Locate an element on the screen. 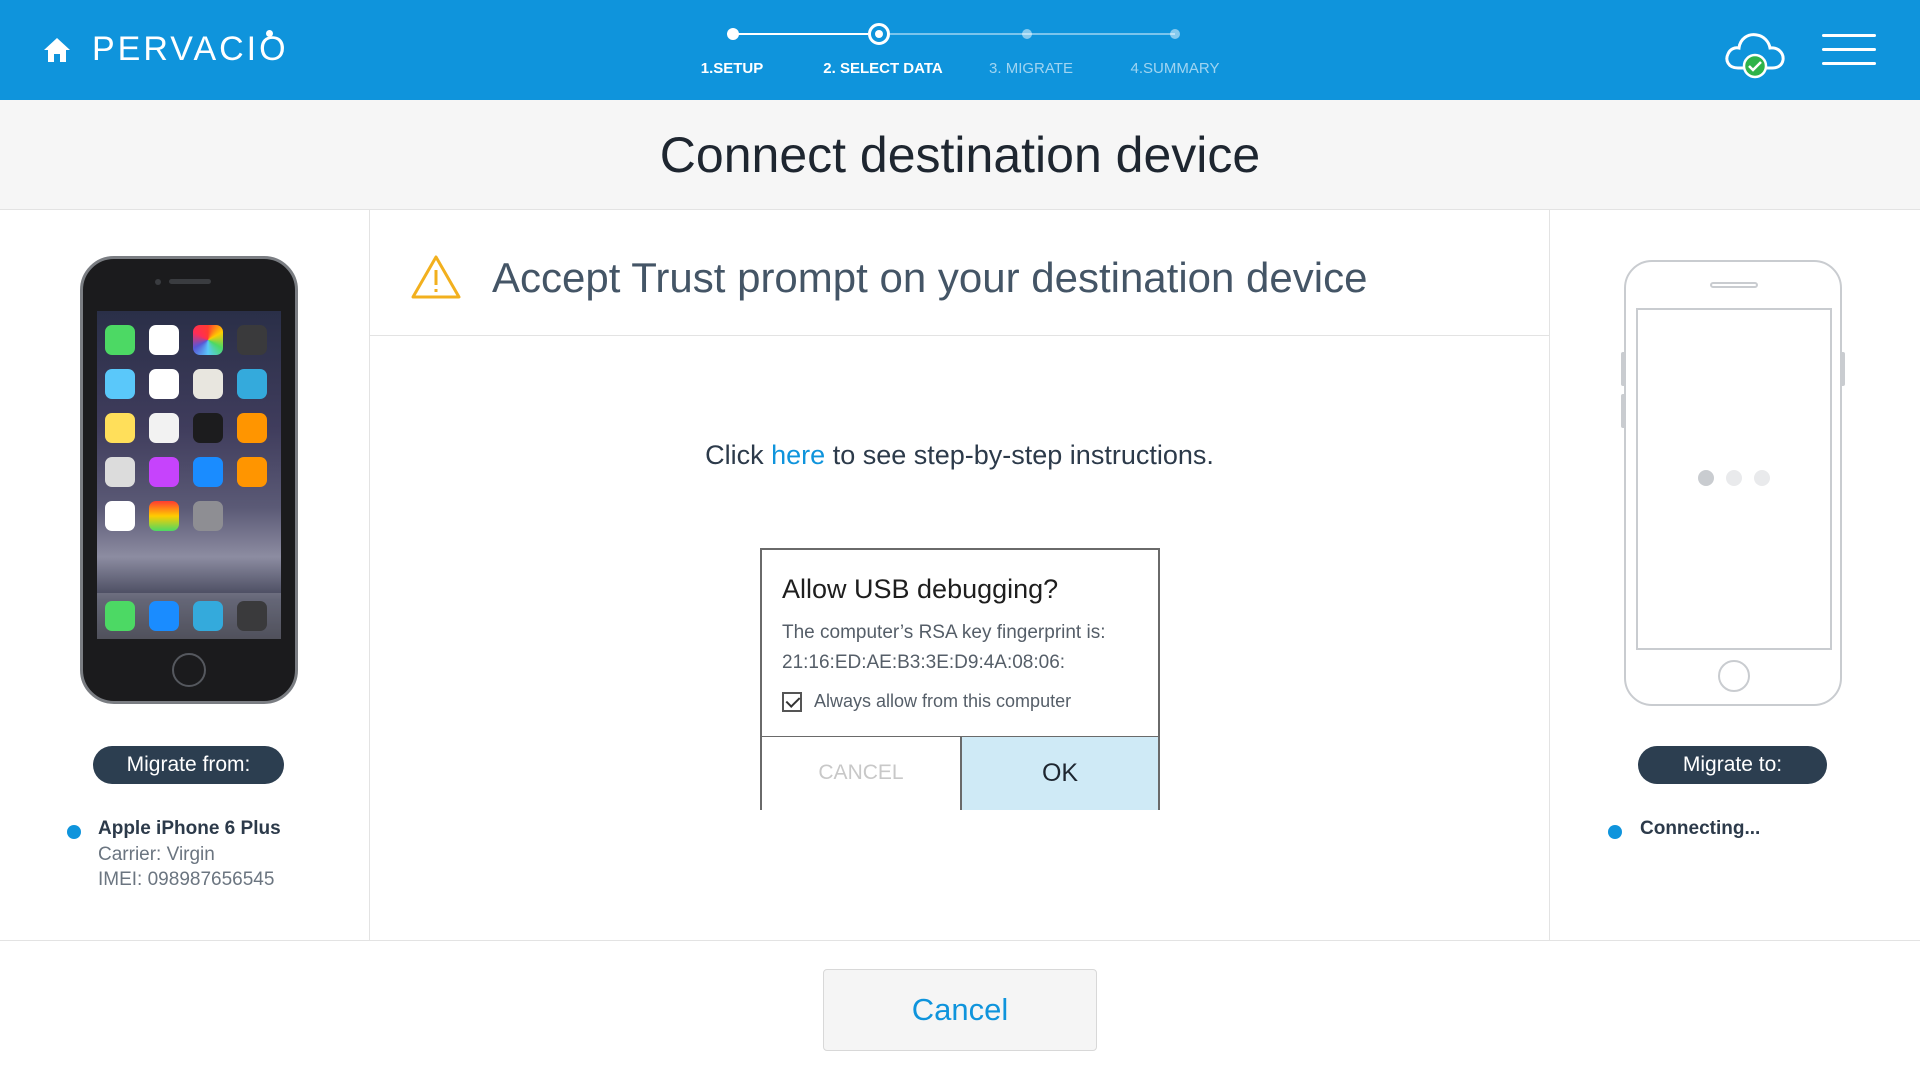  always-allow-label: Always allow from this computer is located at coordinates (942, 701).